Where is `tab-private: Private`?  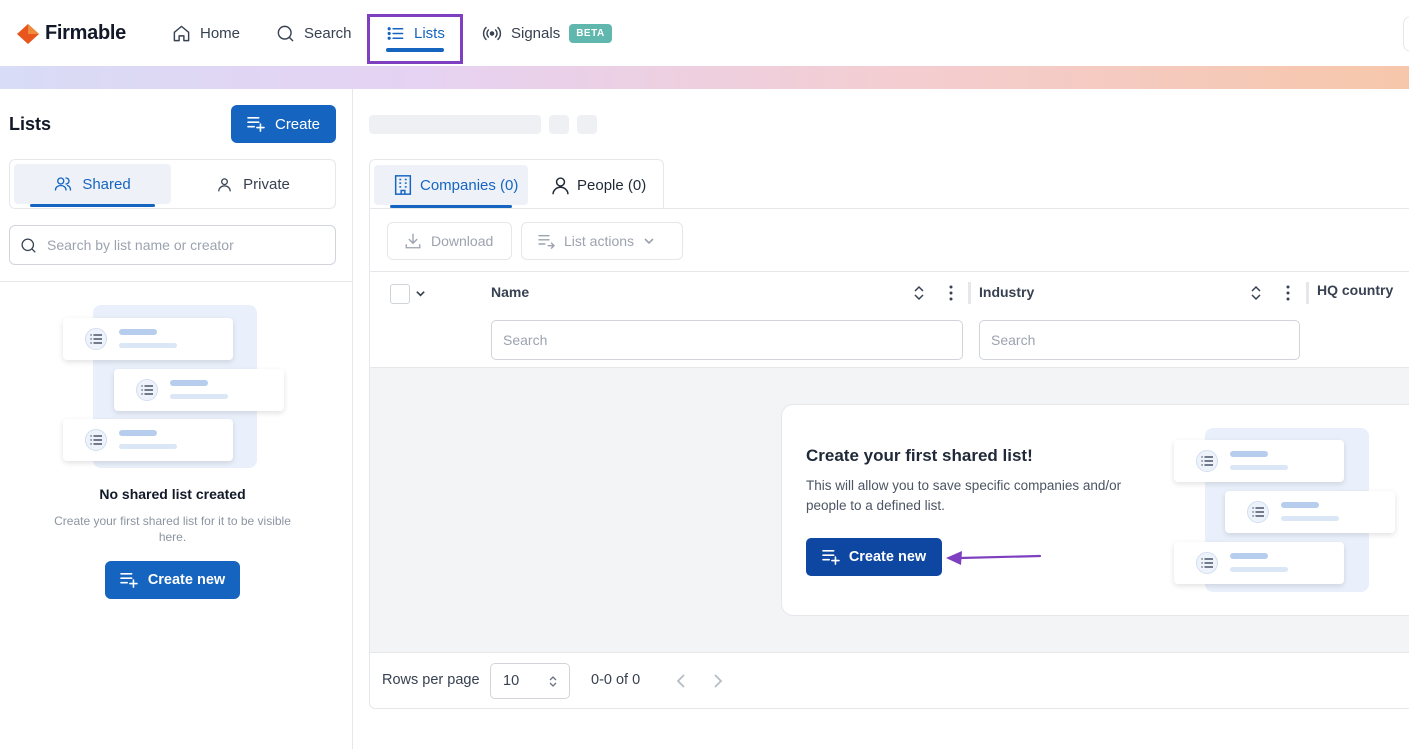 tab-private: Private is located at coordinates (253, 184).